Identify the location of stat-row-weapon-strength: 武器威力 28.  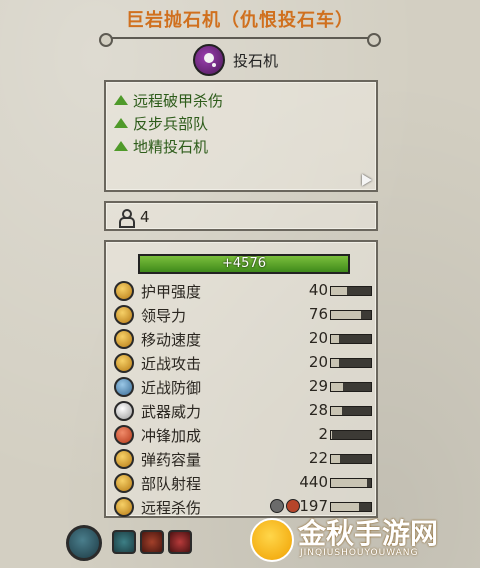
(243, 411).